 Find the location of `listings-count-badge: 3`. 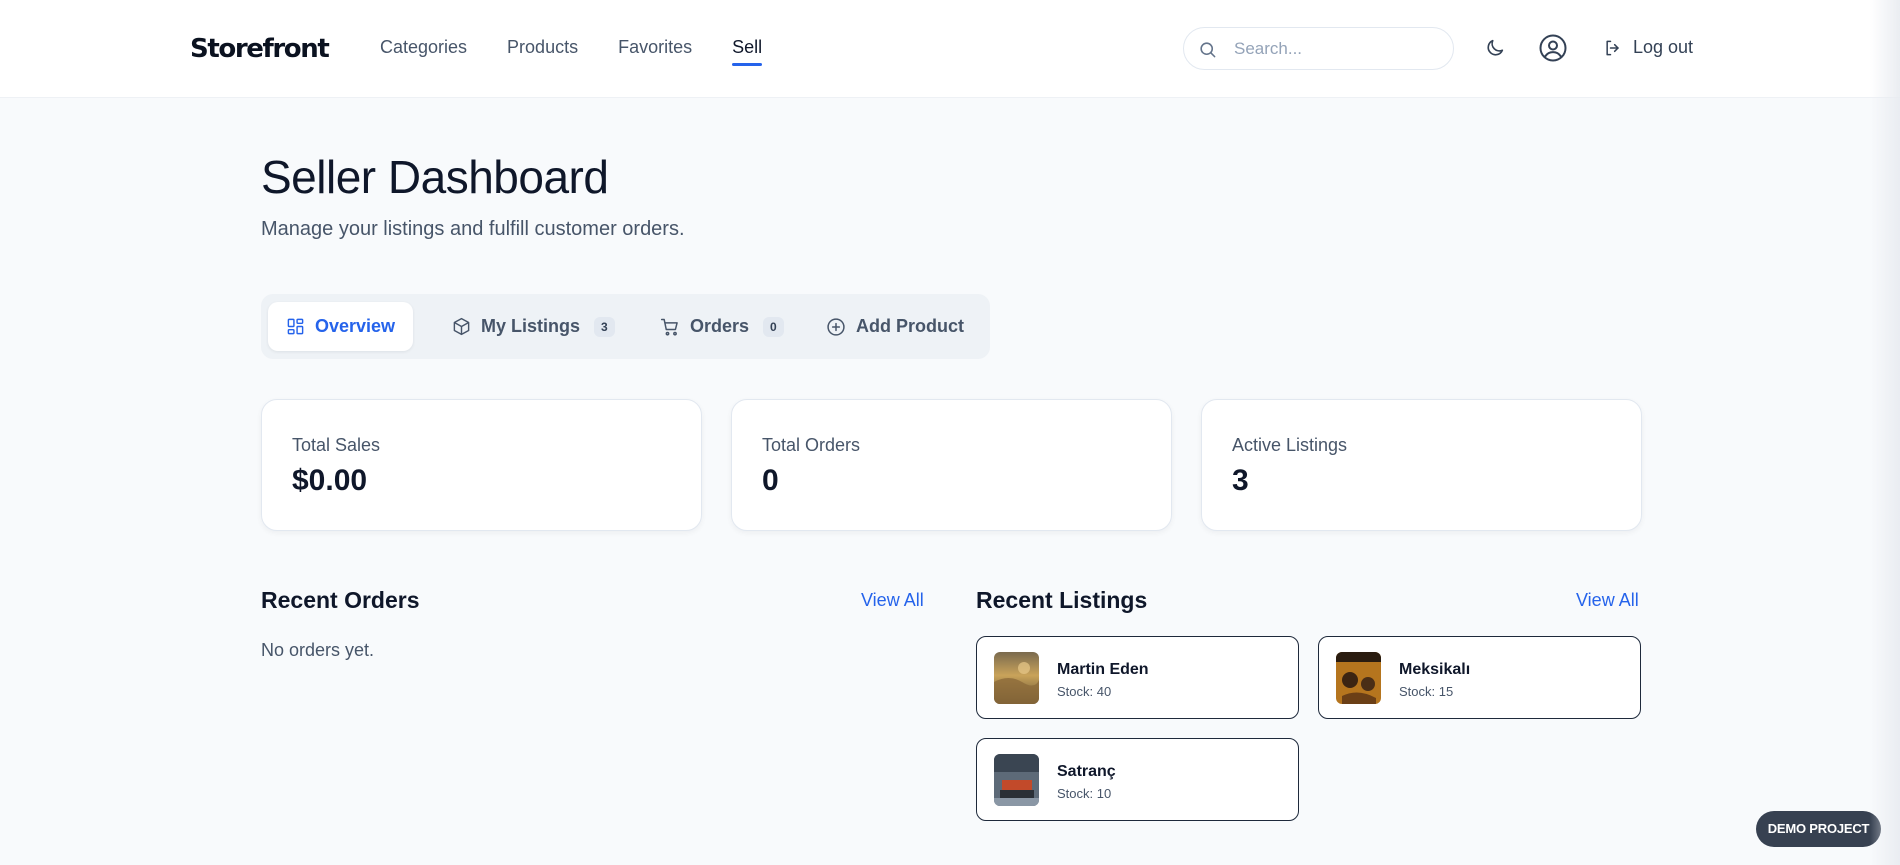

listings-count-badge: 3 is located at coordinates (604, 326).